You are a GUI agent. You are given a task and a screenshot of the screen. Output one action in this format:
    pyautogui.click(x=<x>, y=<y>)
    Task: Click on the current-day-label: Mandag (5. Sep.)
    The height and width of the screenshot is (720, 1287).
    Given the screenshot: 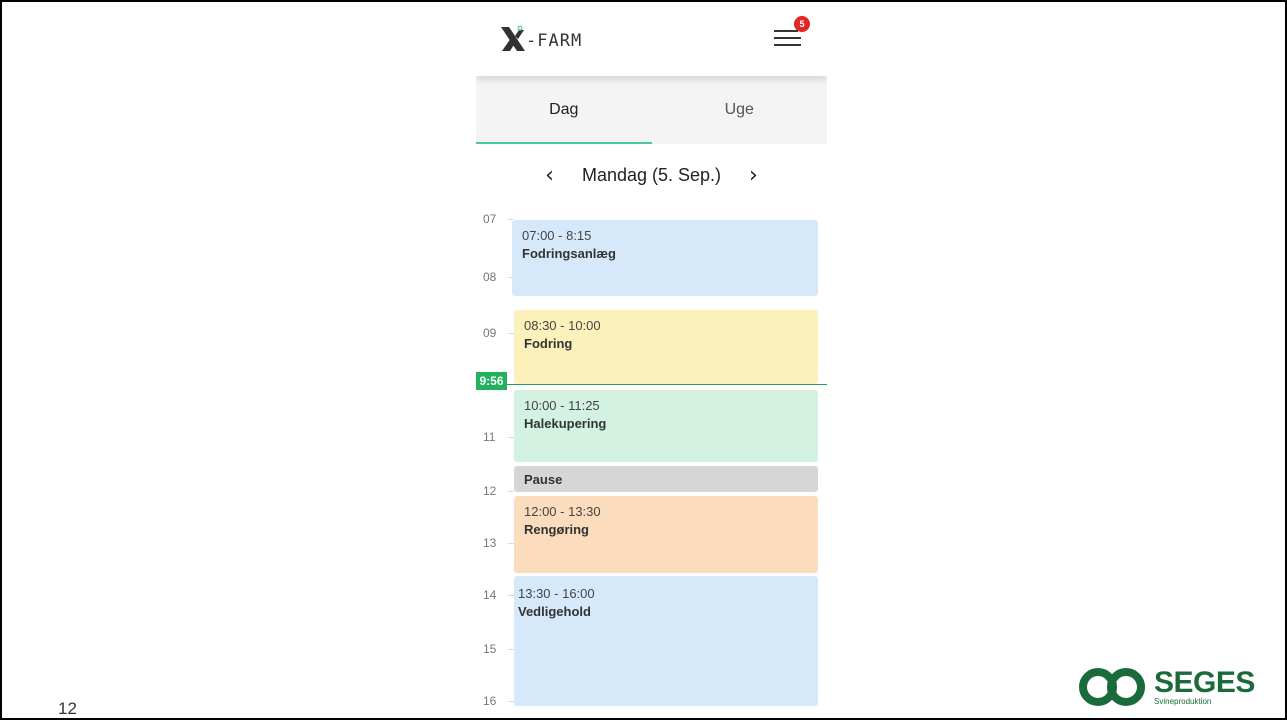 What is the action you would take?
    pyautogui.click(x=651, y=174)
    